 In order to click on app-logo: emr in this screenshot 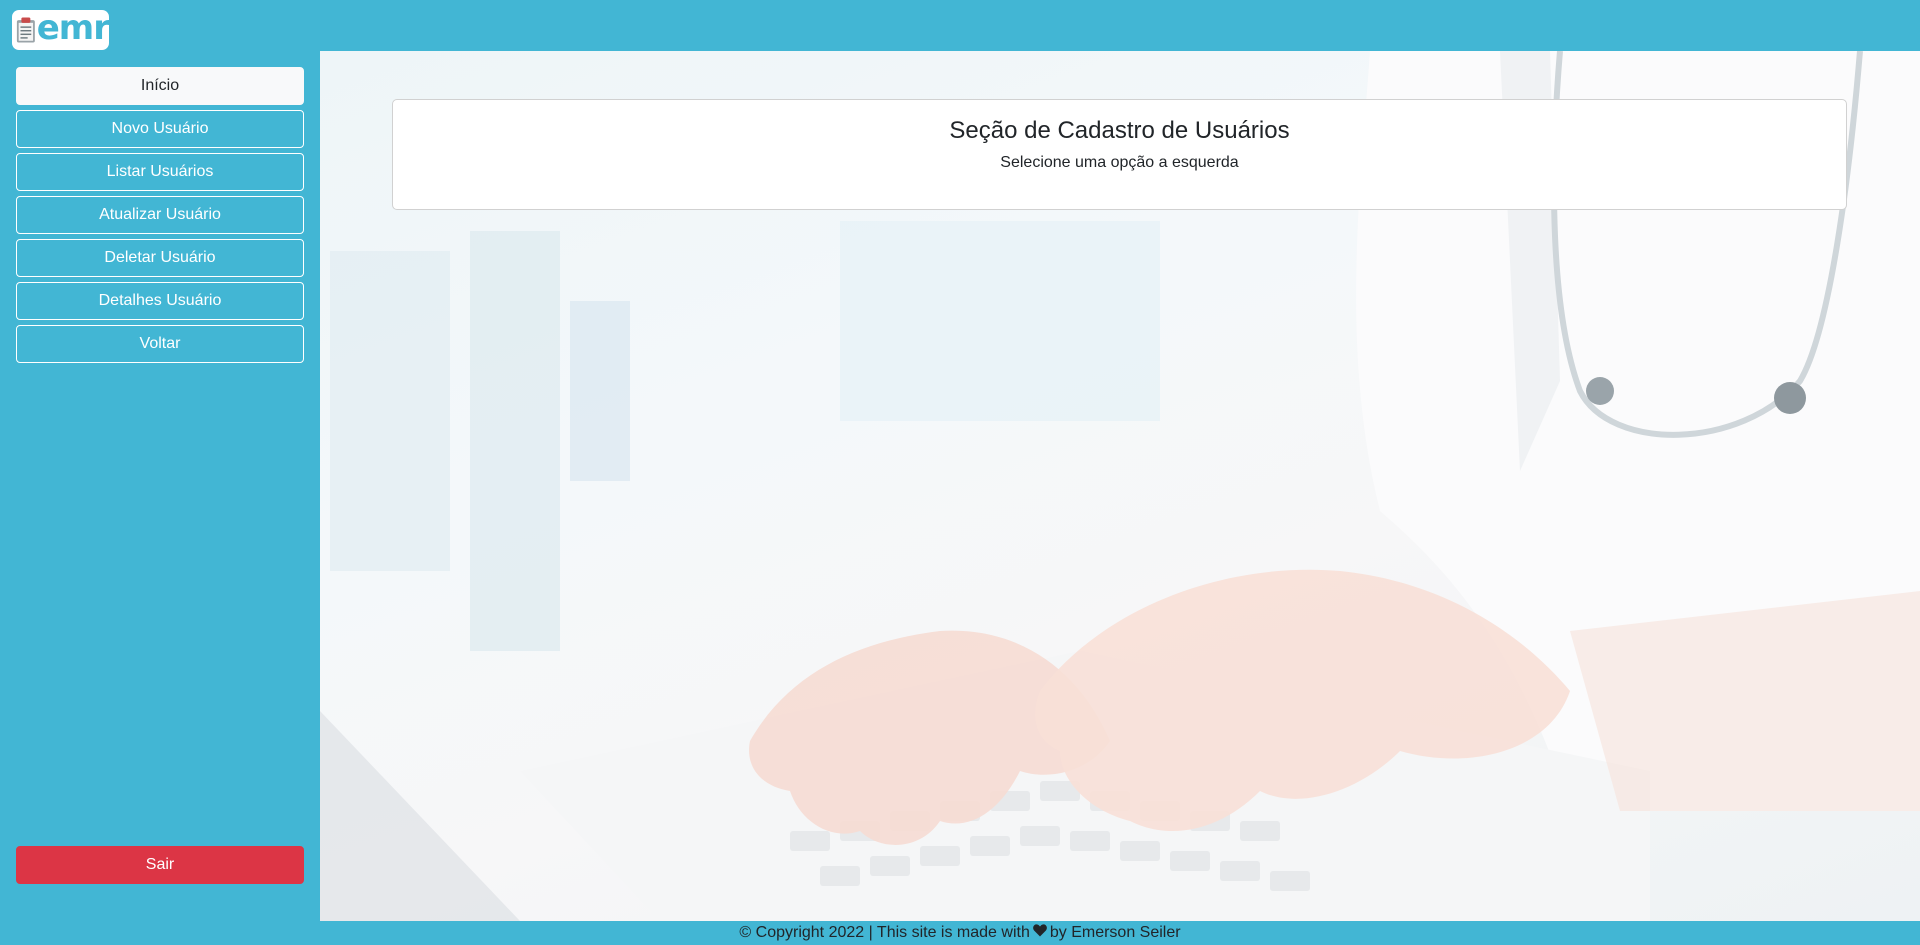, I will do `click(61, 29)`.